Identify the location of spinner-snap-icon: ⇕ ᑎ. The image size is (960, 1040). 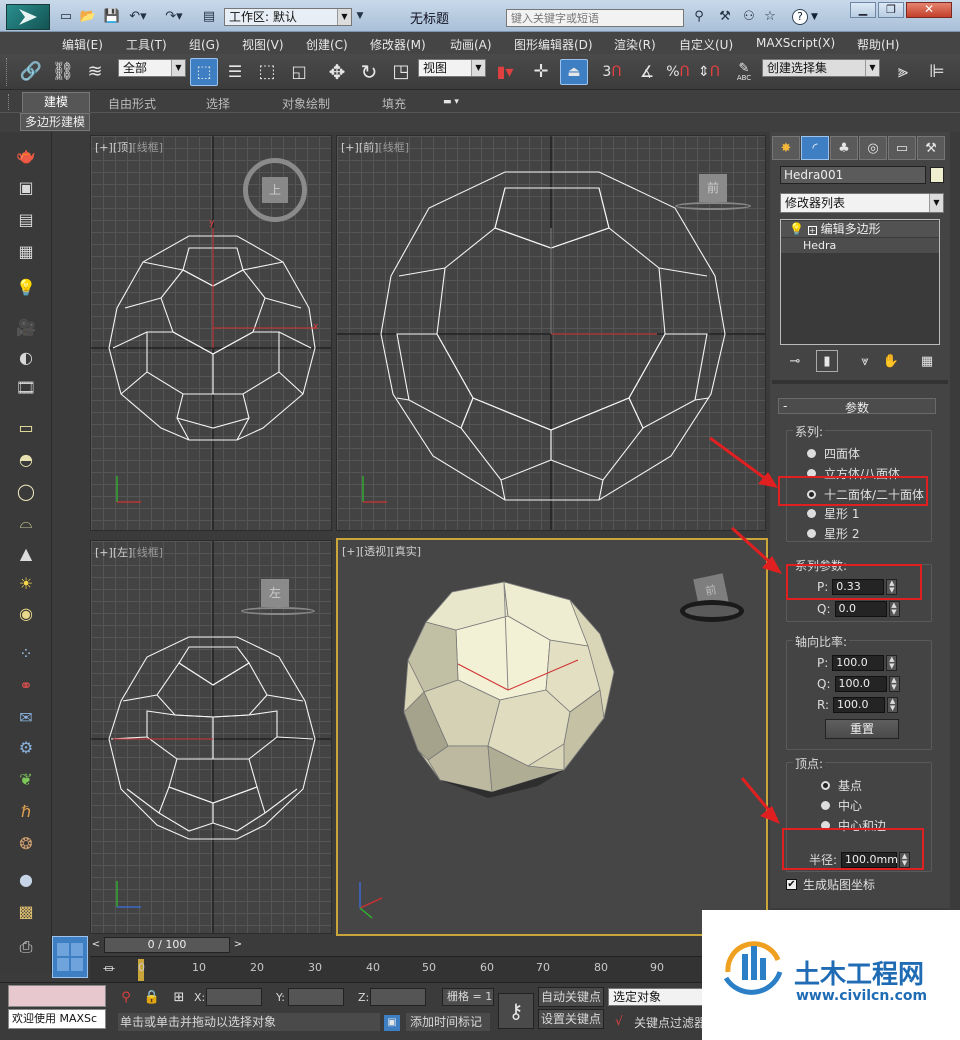
(709, 72).